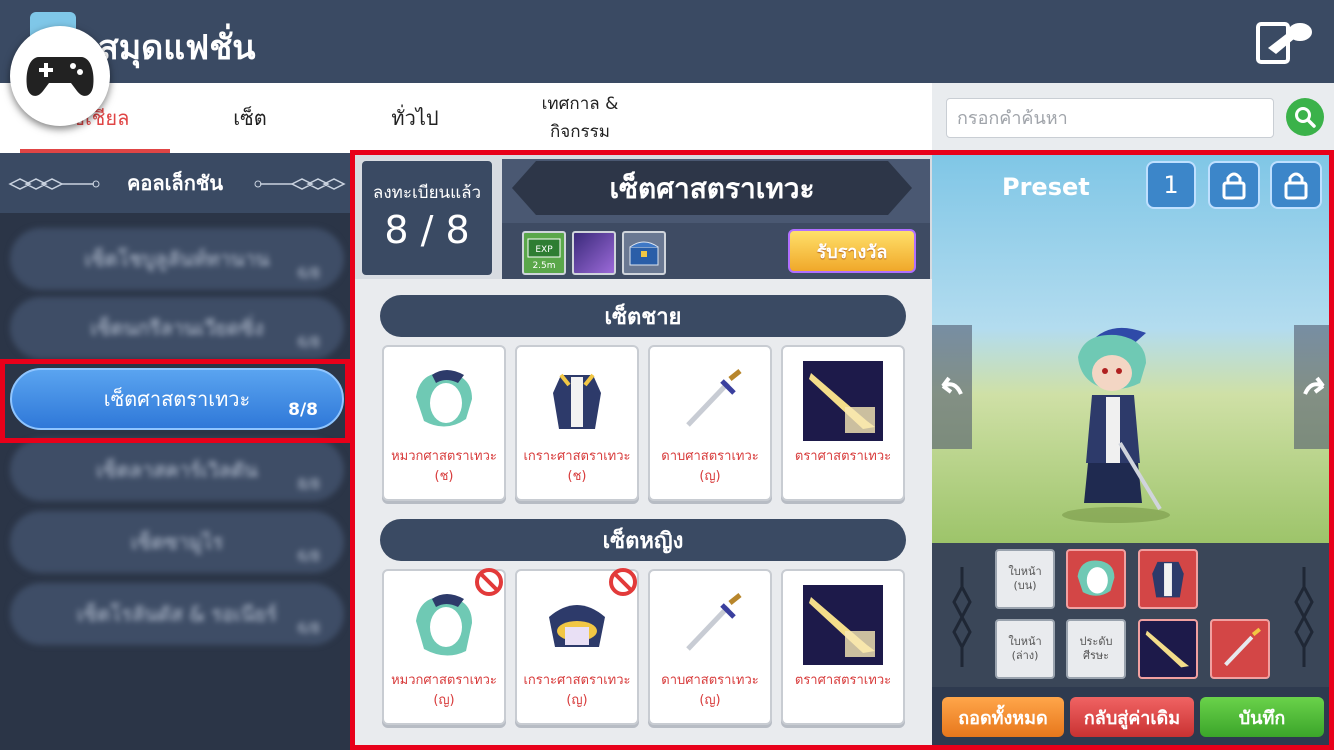 Image resolution: width=1334 pixels, height=750 pixels. I want to click on item-card: หมวกศาสตราเทวะ (ช), so click(444, 423).